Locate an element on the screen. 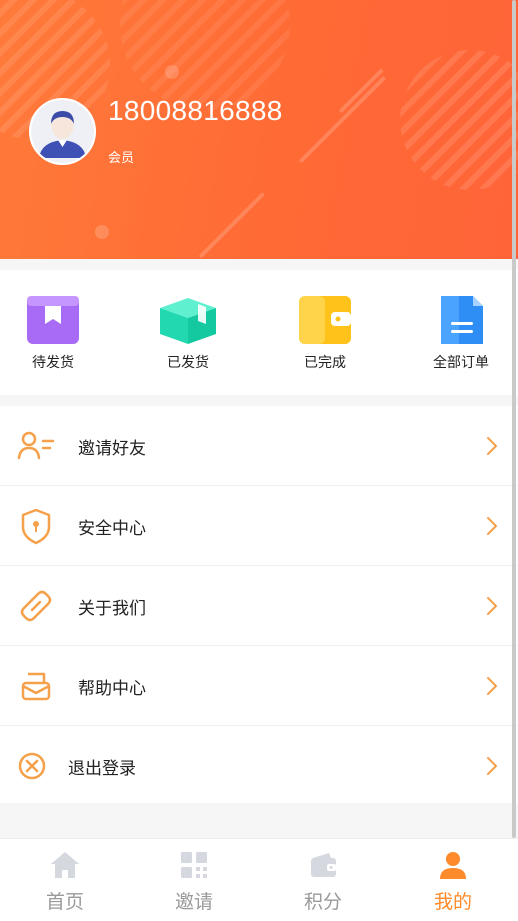 The height and width of the screenshot is (921, 518). menu-about-us: 关于我们 is located at coordinates (259, 606).